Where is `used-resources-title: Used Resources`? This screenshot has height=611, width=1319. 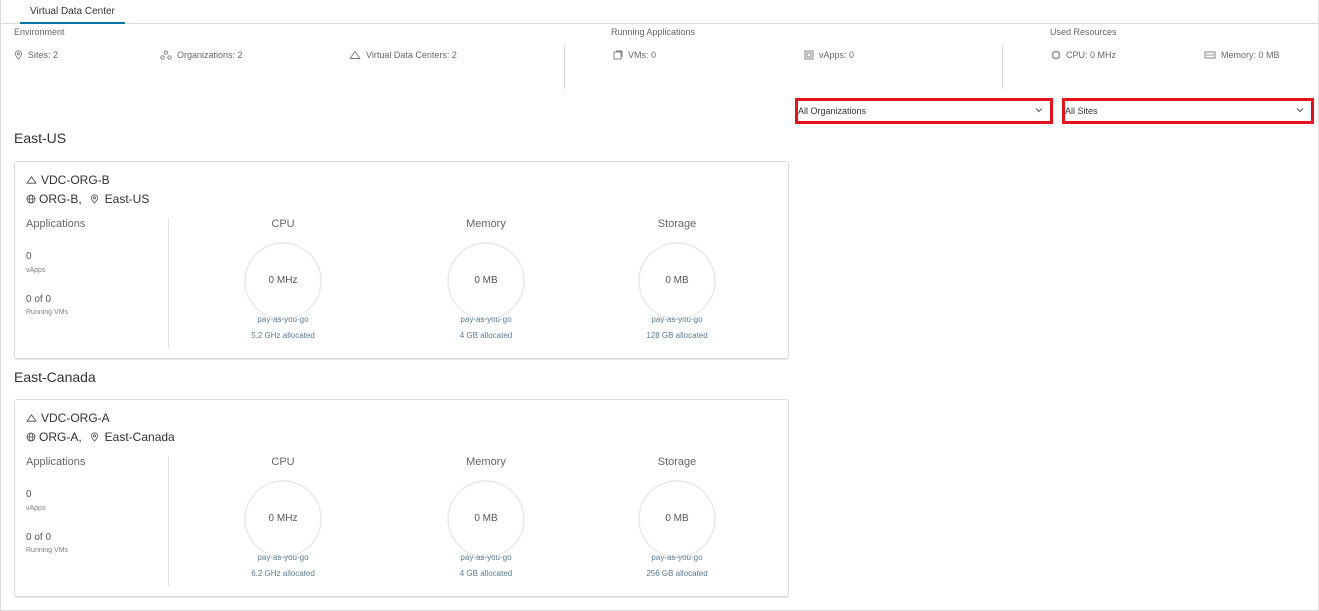 used-resources-title: Used Resources is located at coordinates (1083, 32).